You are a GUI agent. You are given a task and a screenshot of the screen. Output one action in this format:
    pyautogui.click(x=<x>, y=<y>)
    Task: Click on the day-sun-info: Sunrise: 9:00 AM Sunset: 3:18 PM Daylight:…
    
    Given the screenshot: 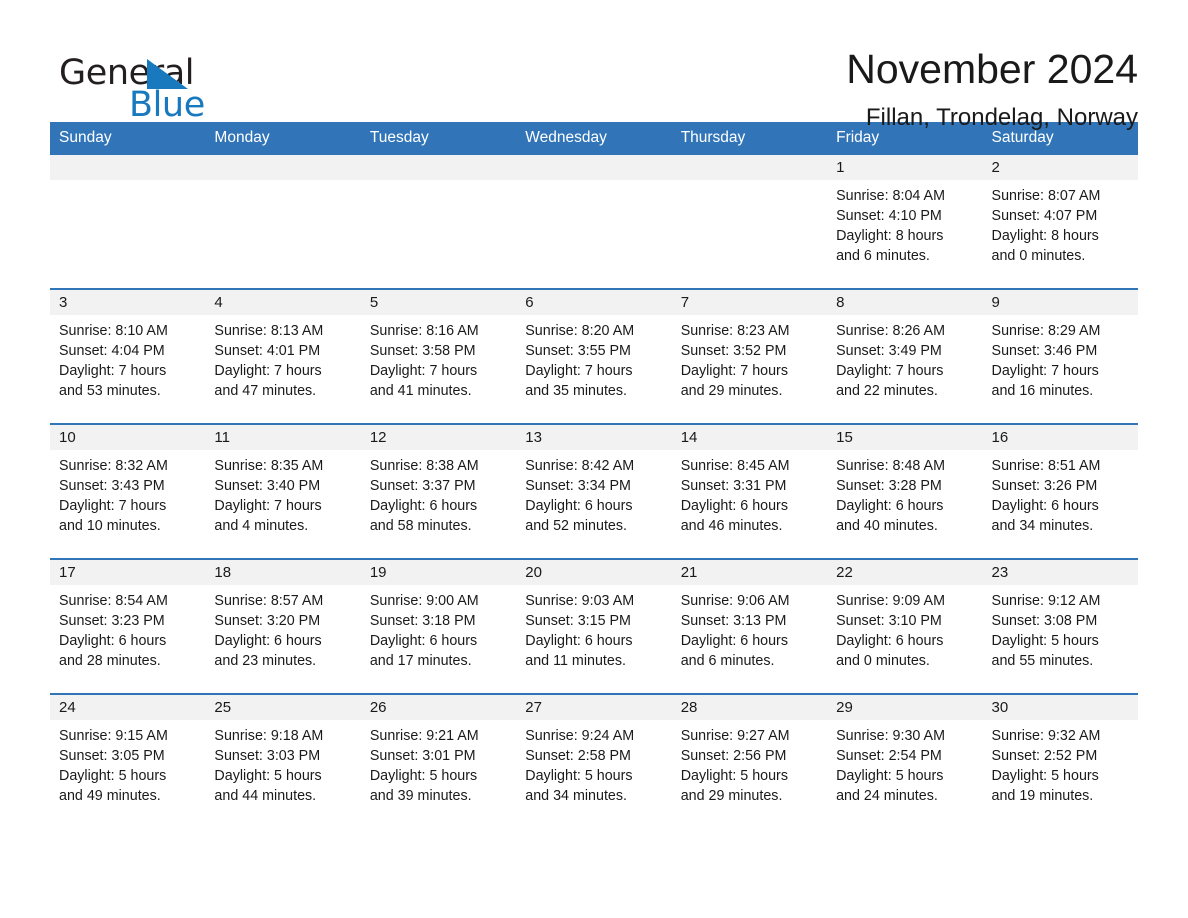 What is the action you would take?
    pyautogui.click(x=438, y=628)
    